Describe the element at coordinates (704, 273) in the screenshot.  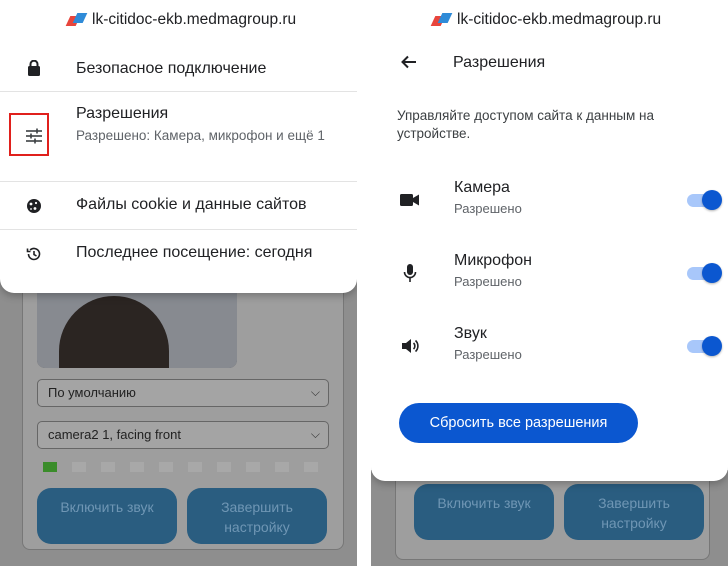
I see `microphone-toggle` at that location.